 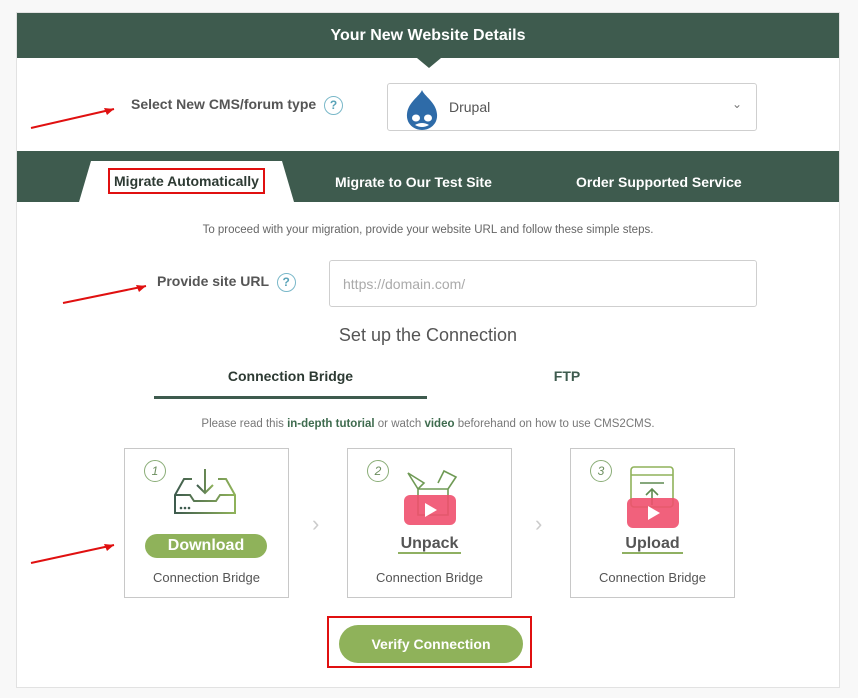 I want to click on download-tray-icon, so click(x=205, y=491).